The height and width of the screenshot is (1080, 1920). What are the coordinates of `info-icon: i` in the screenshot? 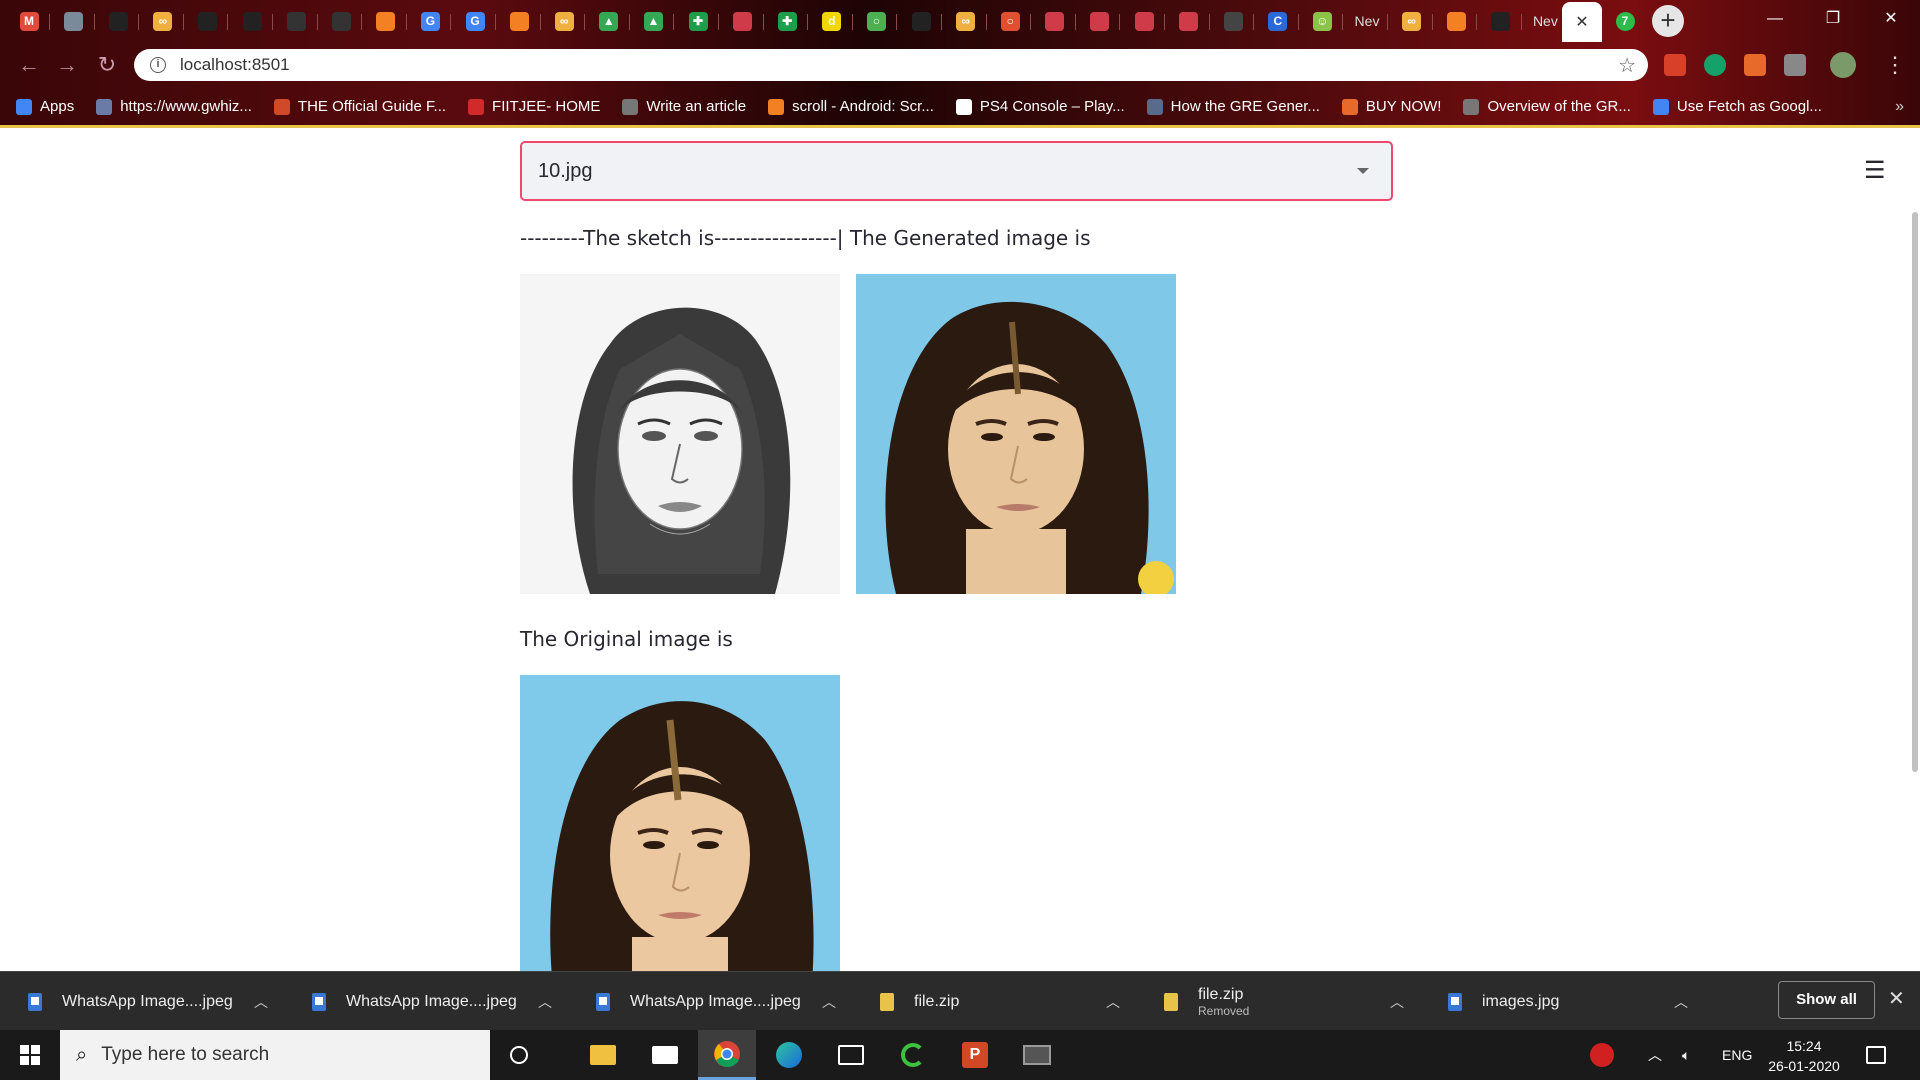 It's located at (158, 65).